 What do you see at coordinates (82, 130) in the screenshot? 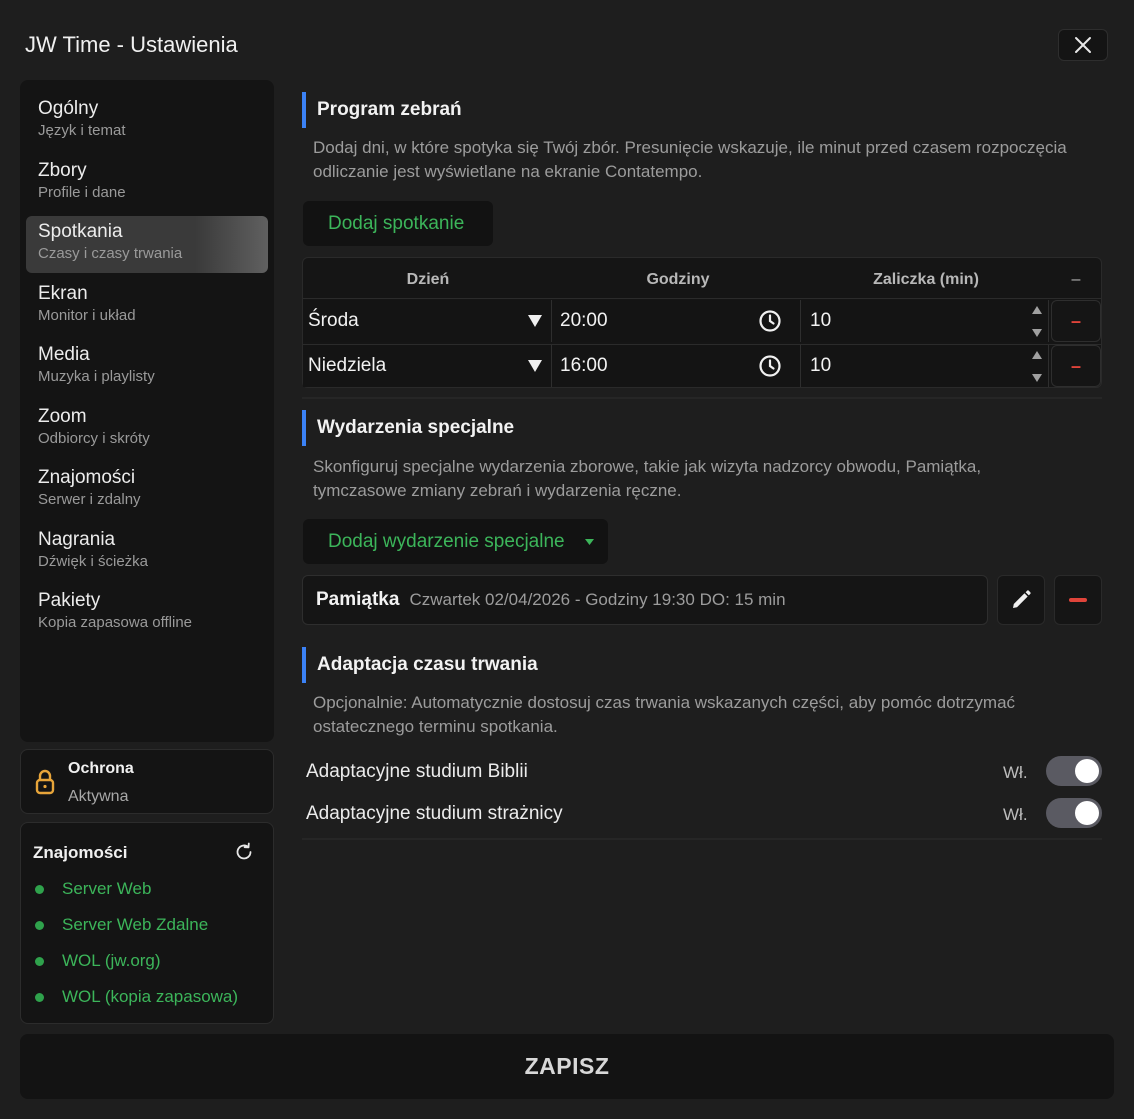
I see `sidebar-item-subtitle: Język i temat` at bounding box center [82, 130].